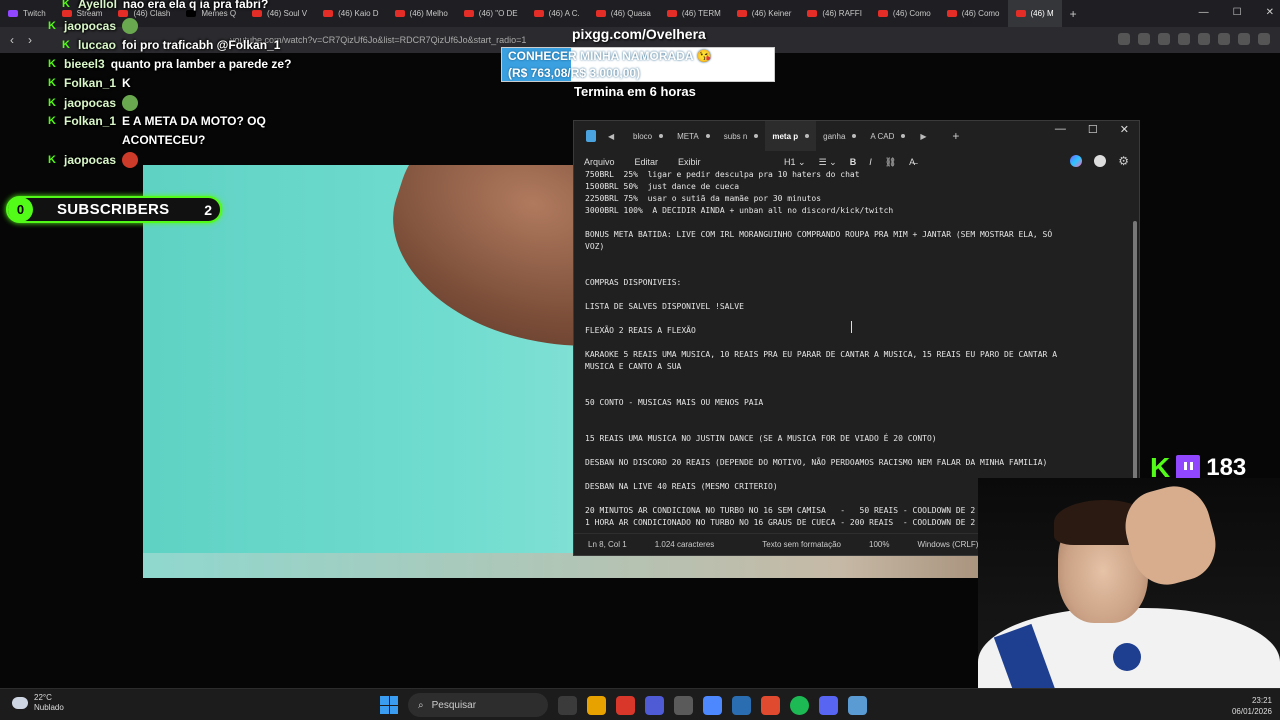 This screenshot has height=720, width=1280. I want to click on spotify-icon, so click(799, 705).